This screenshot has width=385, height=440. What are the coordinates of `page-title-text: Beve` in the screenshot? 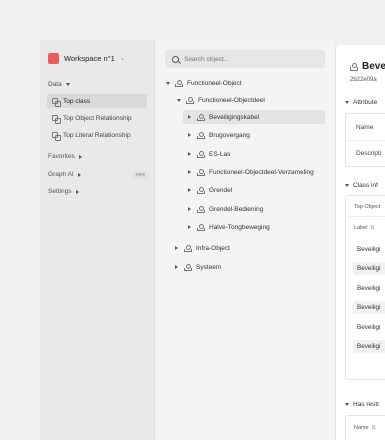 It's located at (373, 66).